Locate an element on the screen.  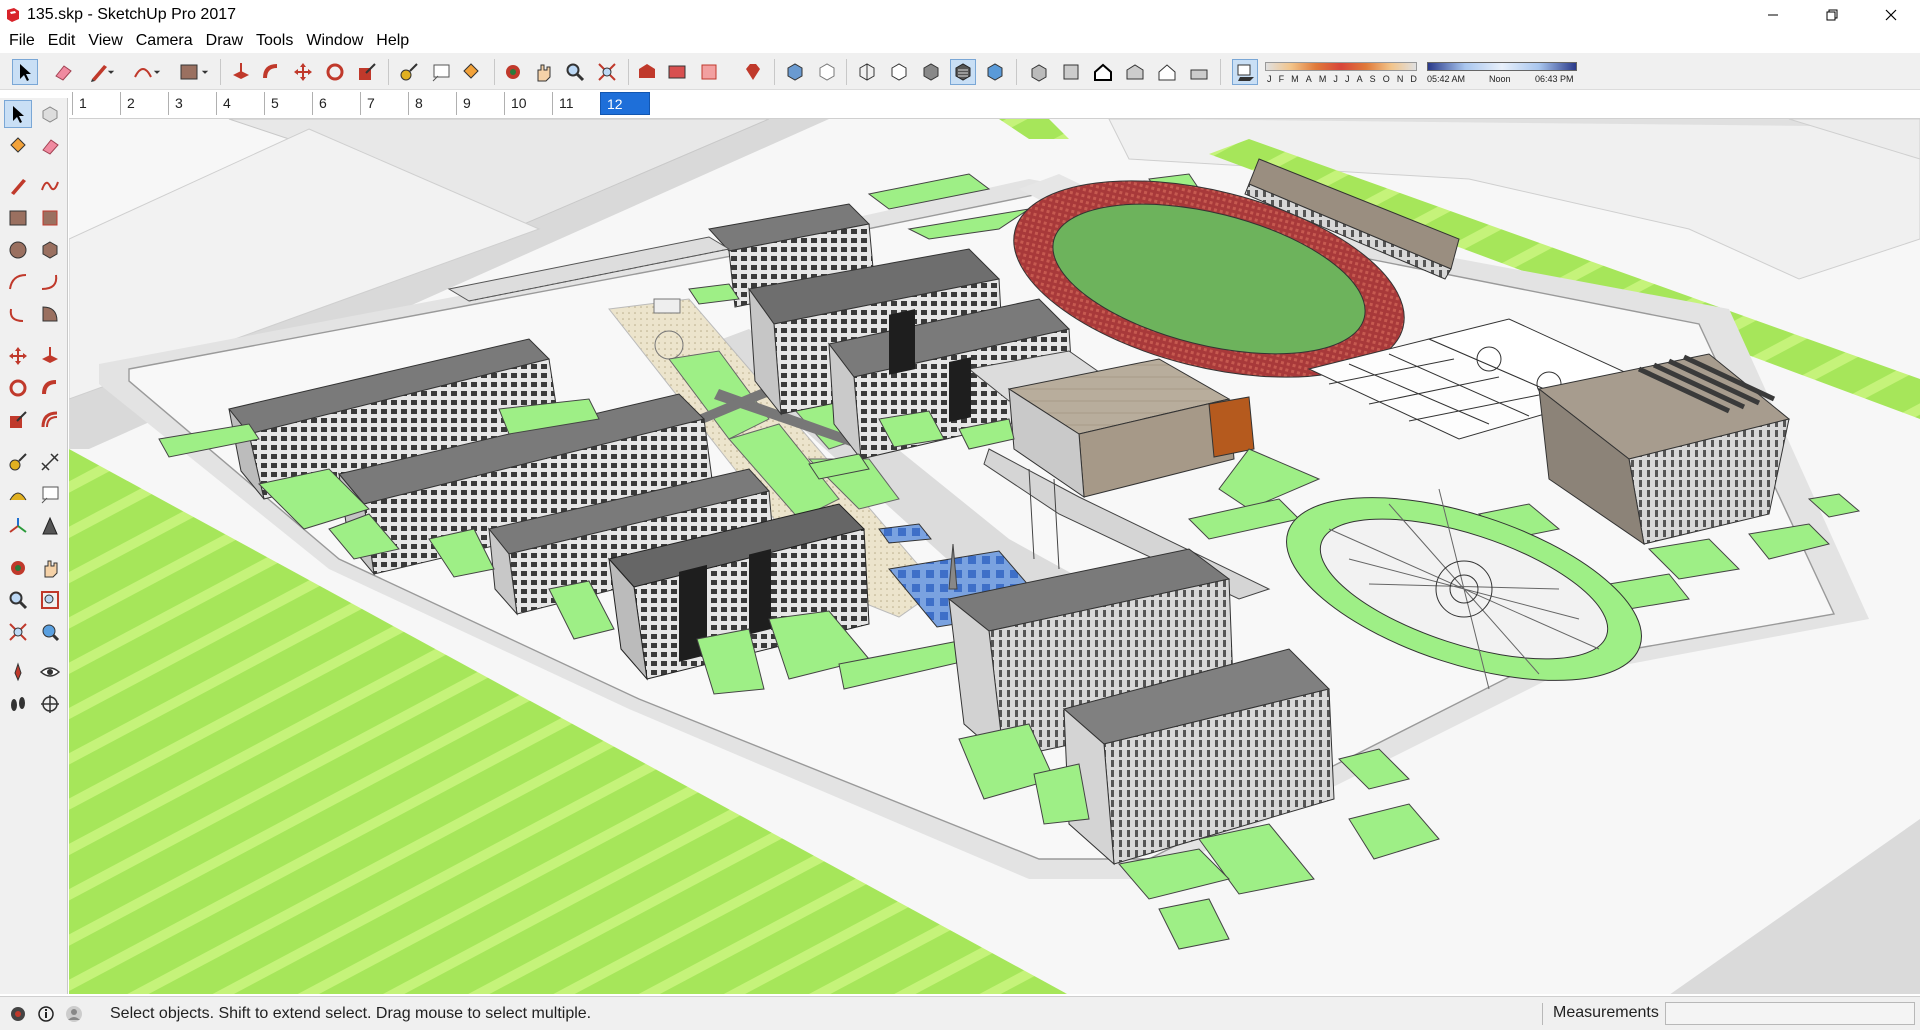
follow-me-tool is located at coordinates (50, 388).